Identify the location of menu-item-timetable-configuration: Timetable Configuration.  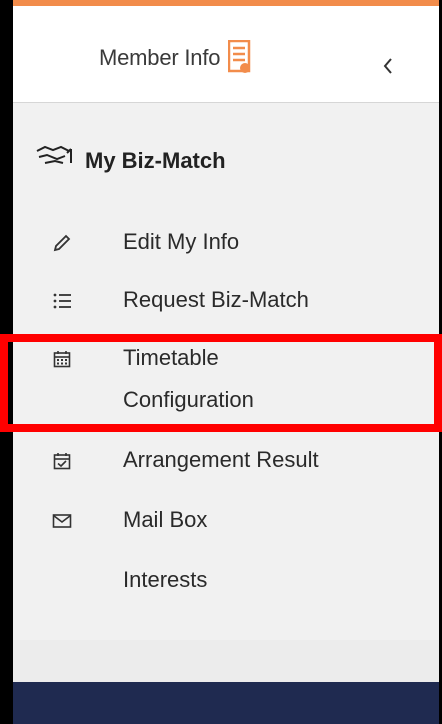
(226, 380).